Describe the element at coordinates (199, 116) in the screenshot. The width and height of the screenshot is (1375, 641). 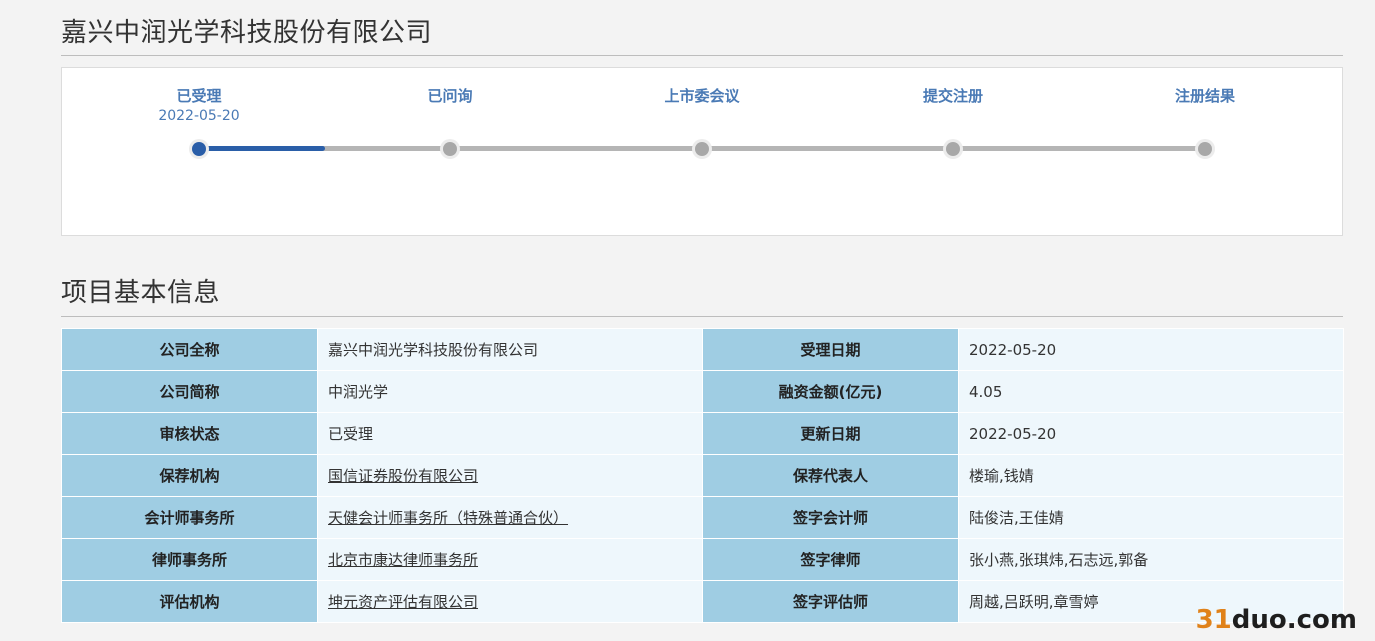
I see `step-accepted-date: 2022-05-20` at that location.